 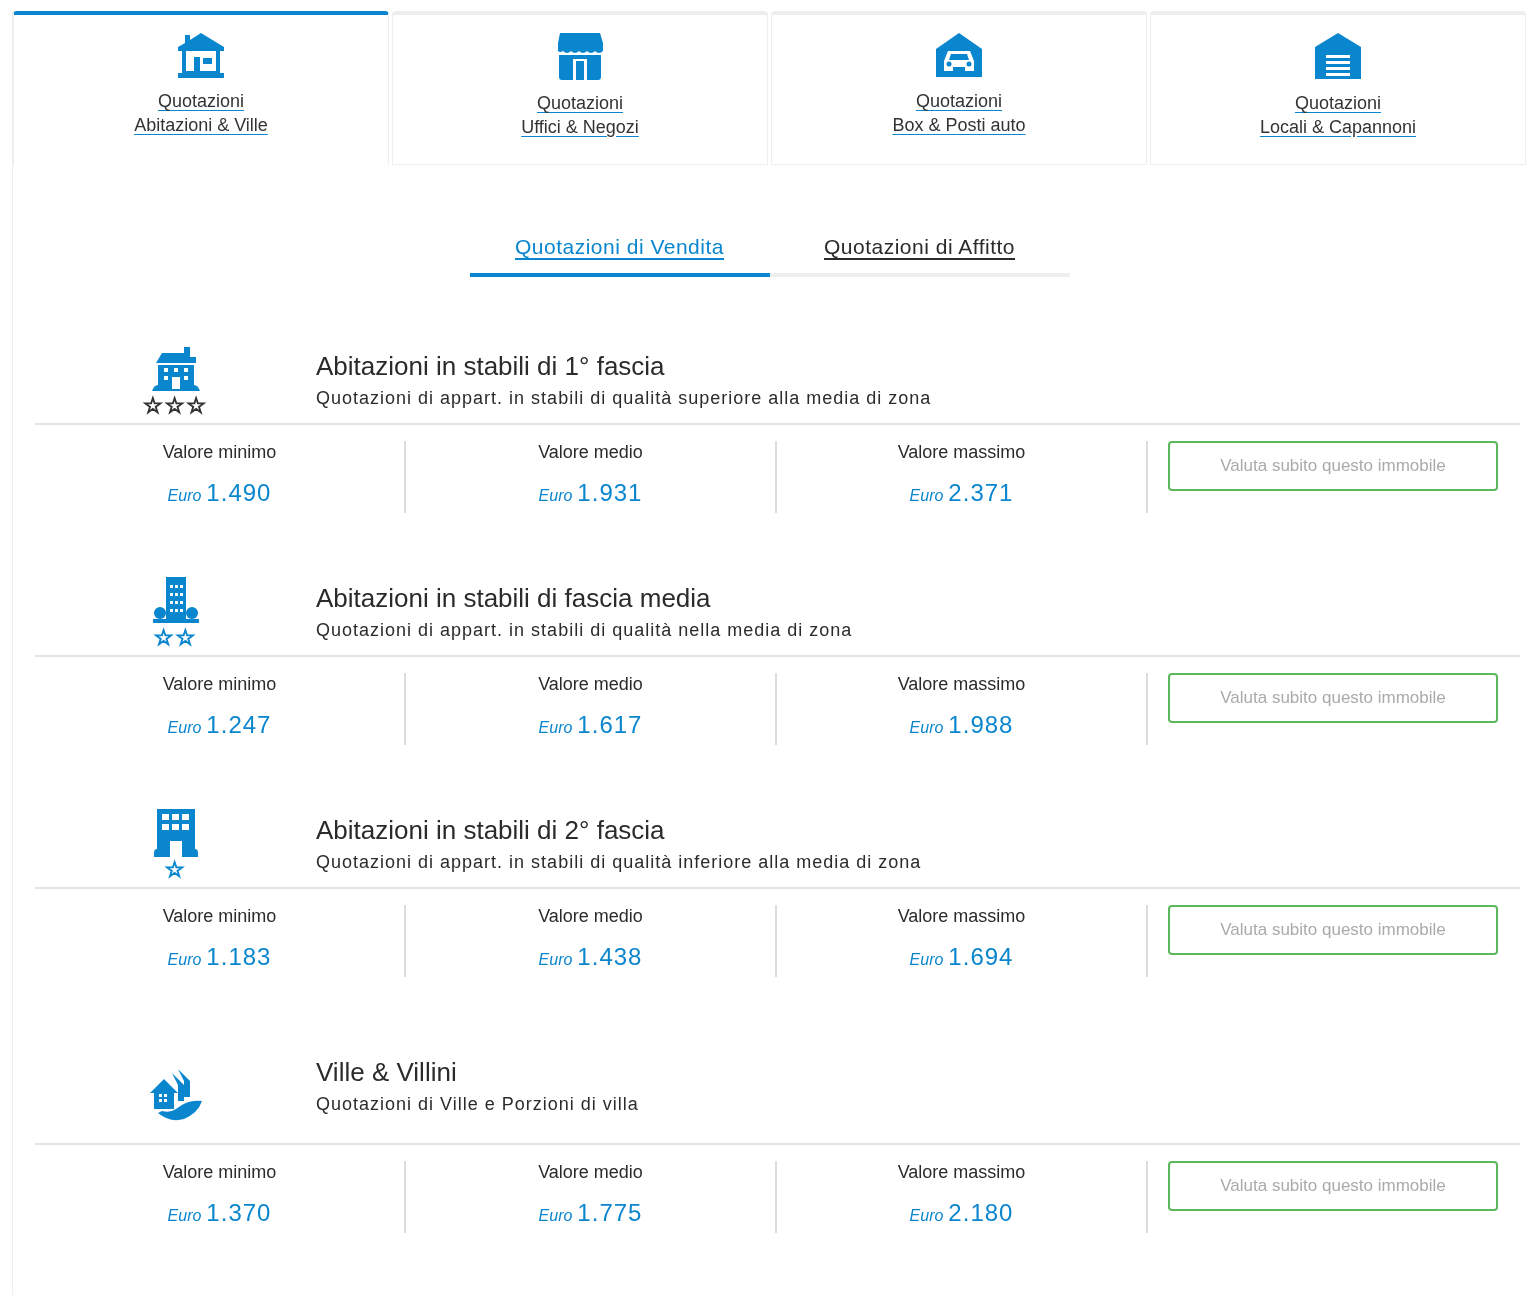 What do you see at coordinates (387, 1072) in the screenshot?
I see `category-title: Ville & Villini` at bounding box center [387, 1072].